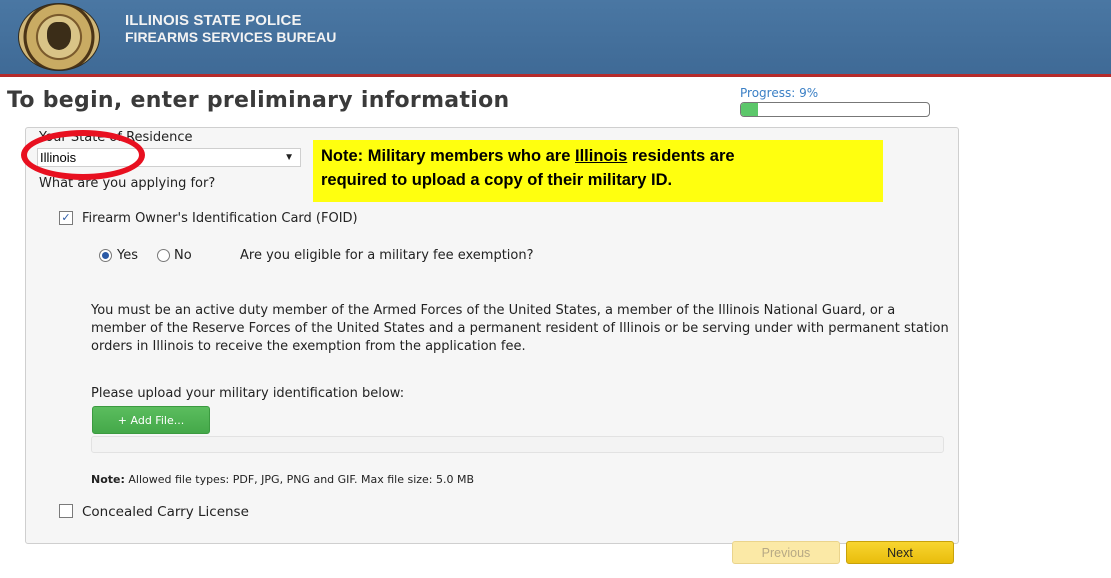 Image resolution: width=1111 pixels, height=578 pixels. Describe the element at coordinates (749, 109) in the screenshot. I see `progress-fill` at that location.